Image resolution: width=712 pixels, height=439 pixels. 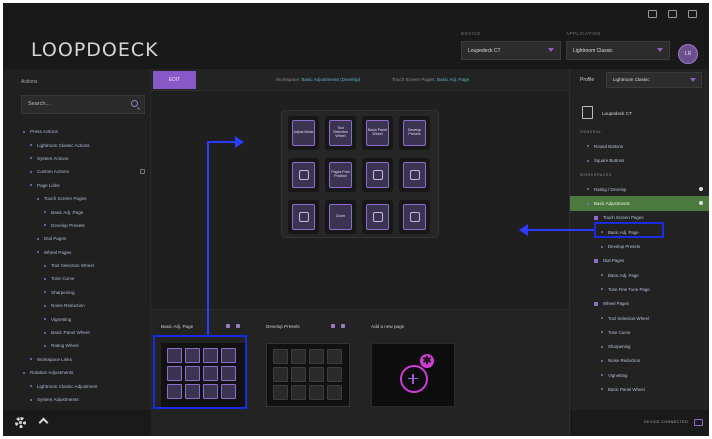 What do you see at coordinates (639, 346) in the screenshot?
I see `profile-tree-item: Sharpening` at bounding box center [639, 346].